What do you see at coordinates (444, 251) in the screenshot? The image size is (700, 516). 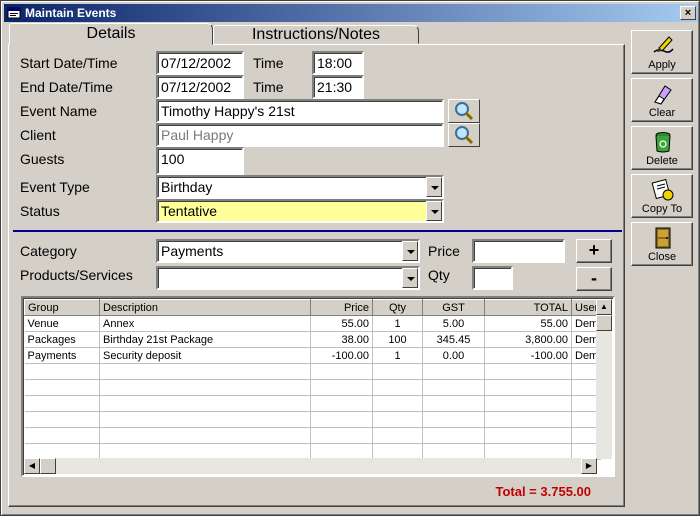 I see `price-label: Price` at bounding box center [444, 251].